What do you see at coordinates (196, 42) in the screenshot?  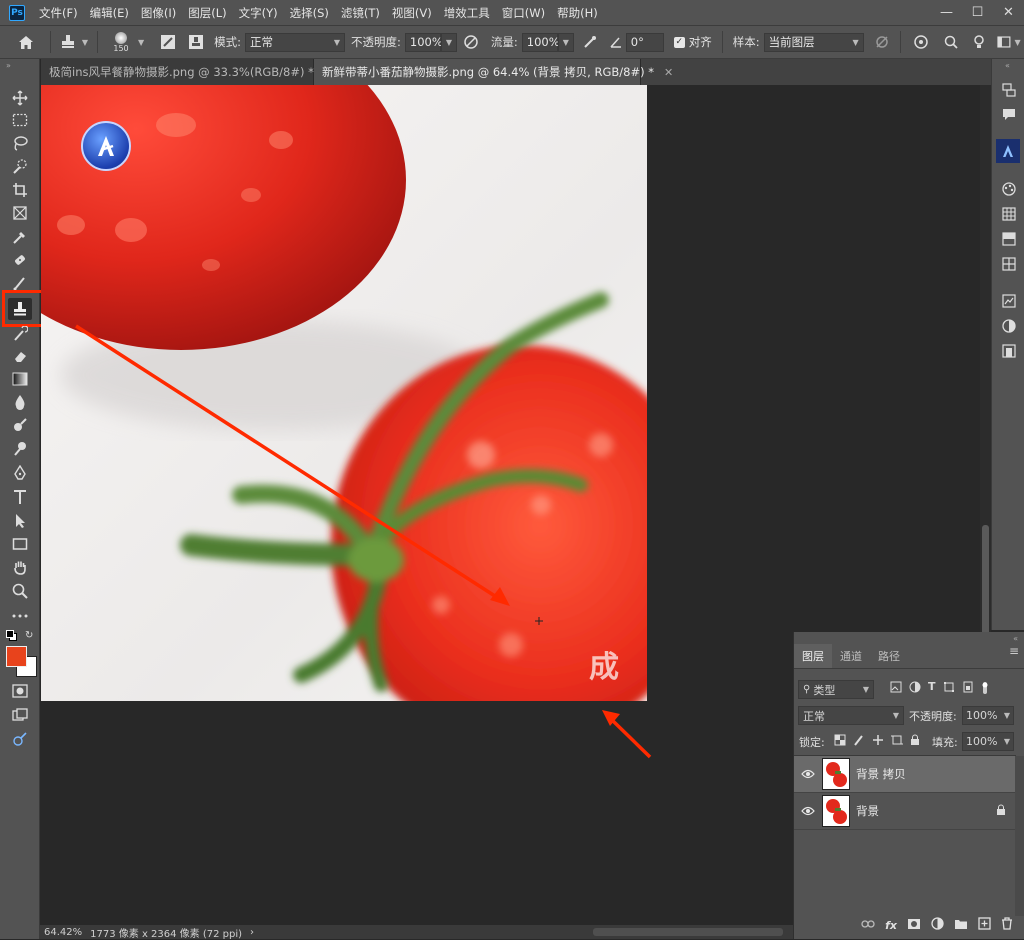 I see `clone-source-icon` at bounding box center [196, 42].